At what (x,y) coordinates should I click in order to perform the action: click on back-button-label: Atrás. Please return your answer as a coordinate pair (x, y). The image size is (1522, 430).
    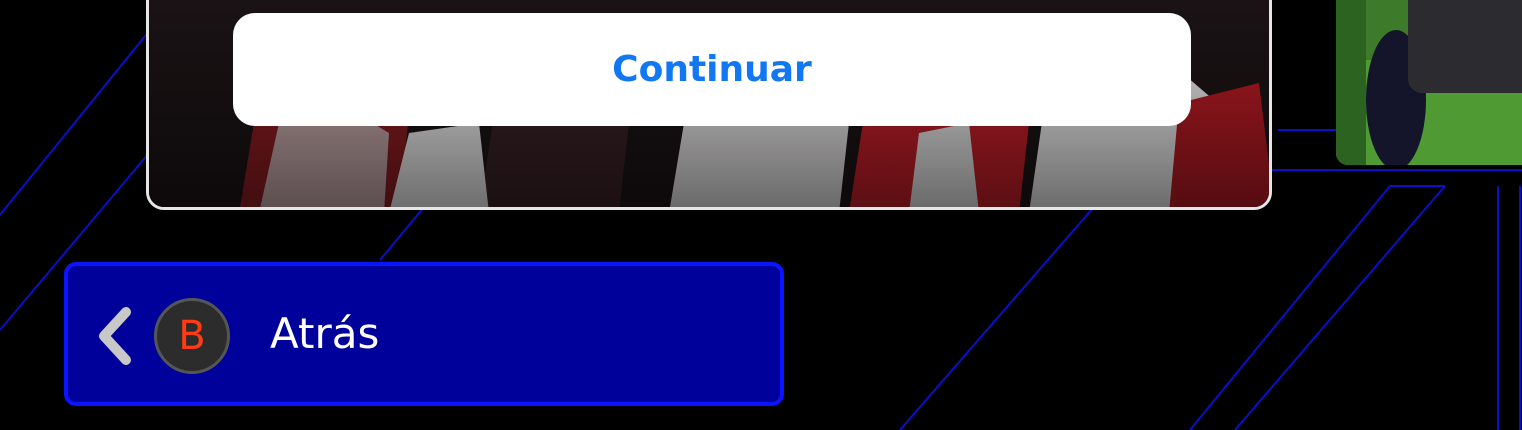
    Looking at the image, I should click on (325, 333).